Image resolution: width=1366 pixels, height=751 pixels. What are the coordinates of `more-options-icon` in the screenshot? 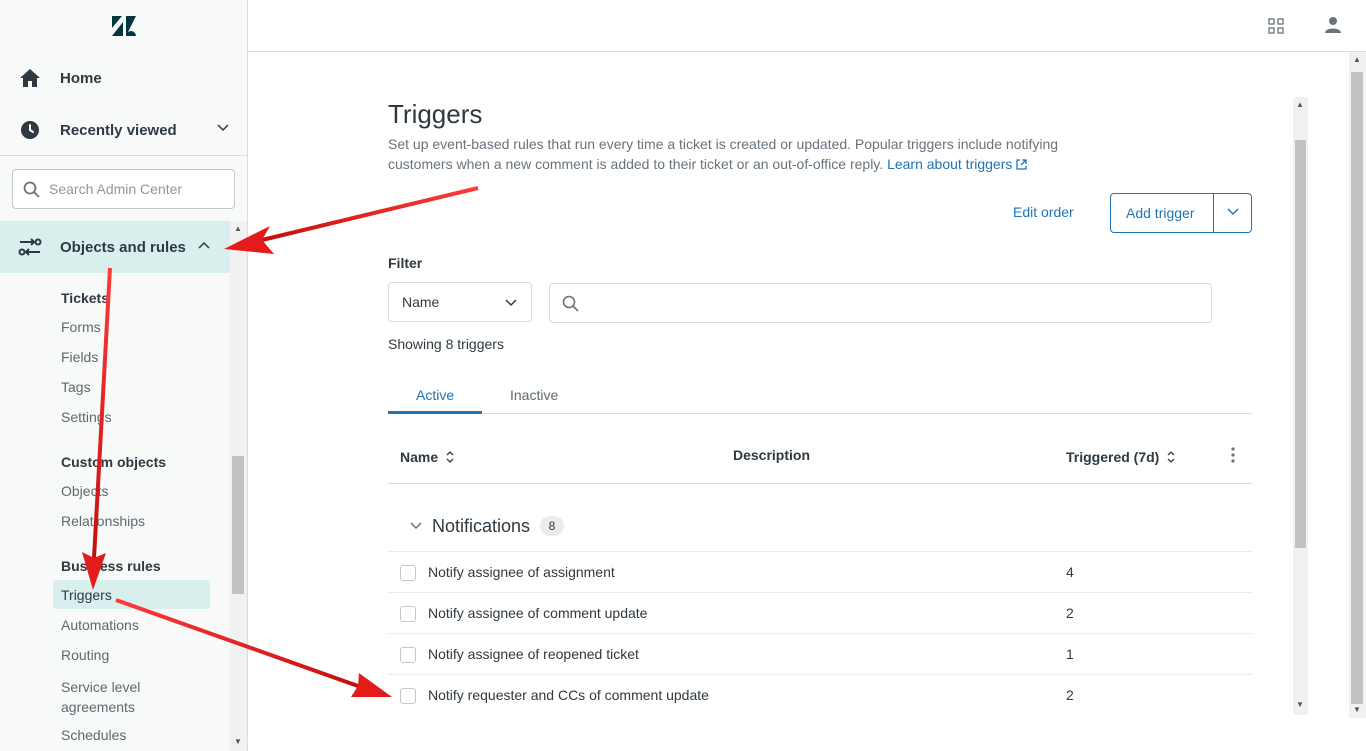 It's located at (1233, 455).